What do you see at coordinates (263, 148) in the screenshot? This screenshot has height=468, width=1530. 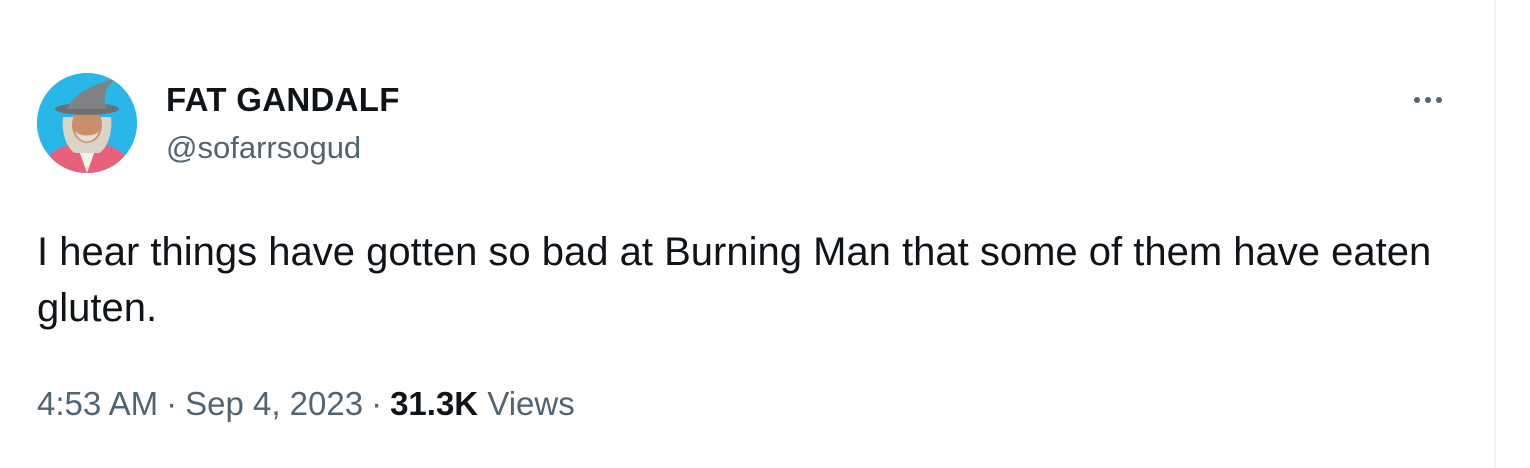 I see `author-handle: @sofarrsogud` at bounding box center [263, 148].